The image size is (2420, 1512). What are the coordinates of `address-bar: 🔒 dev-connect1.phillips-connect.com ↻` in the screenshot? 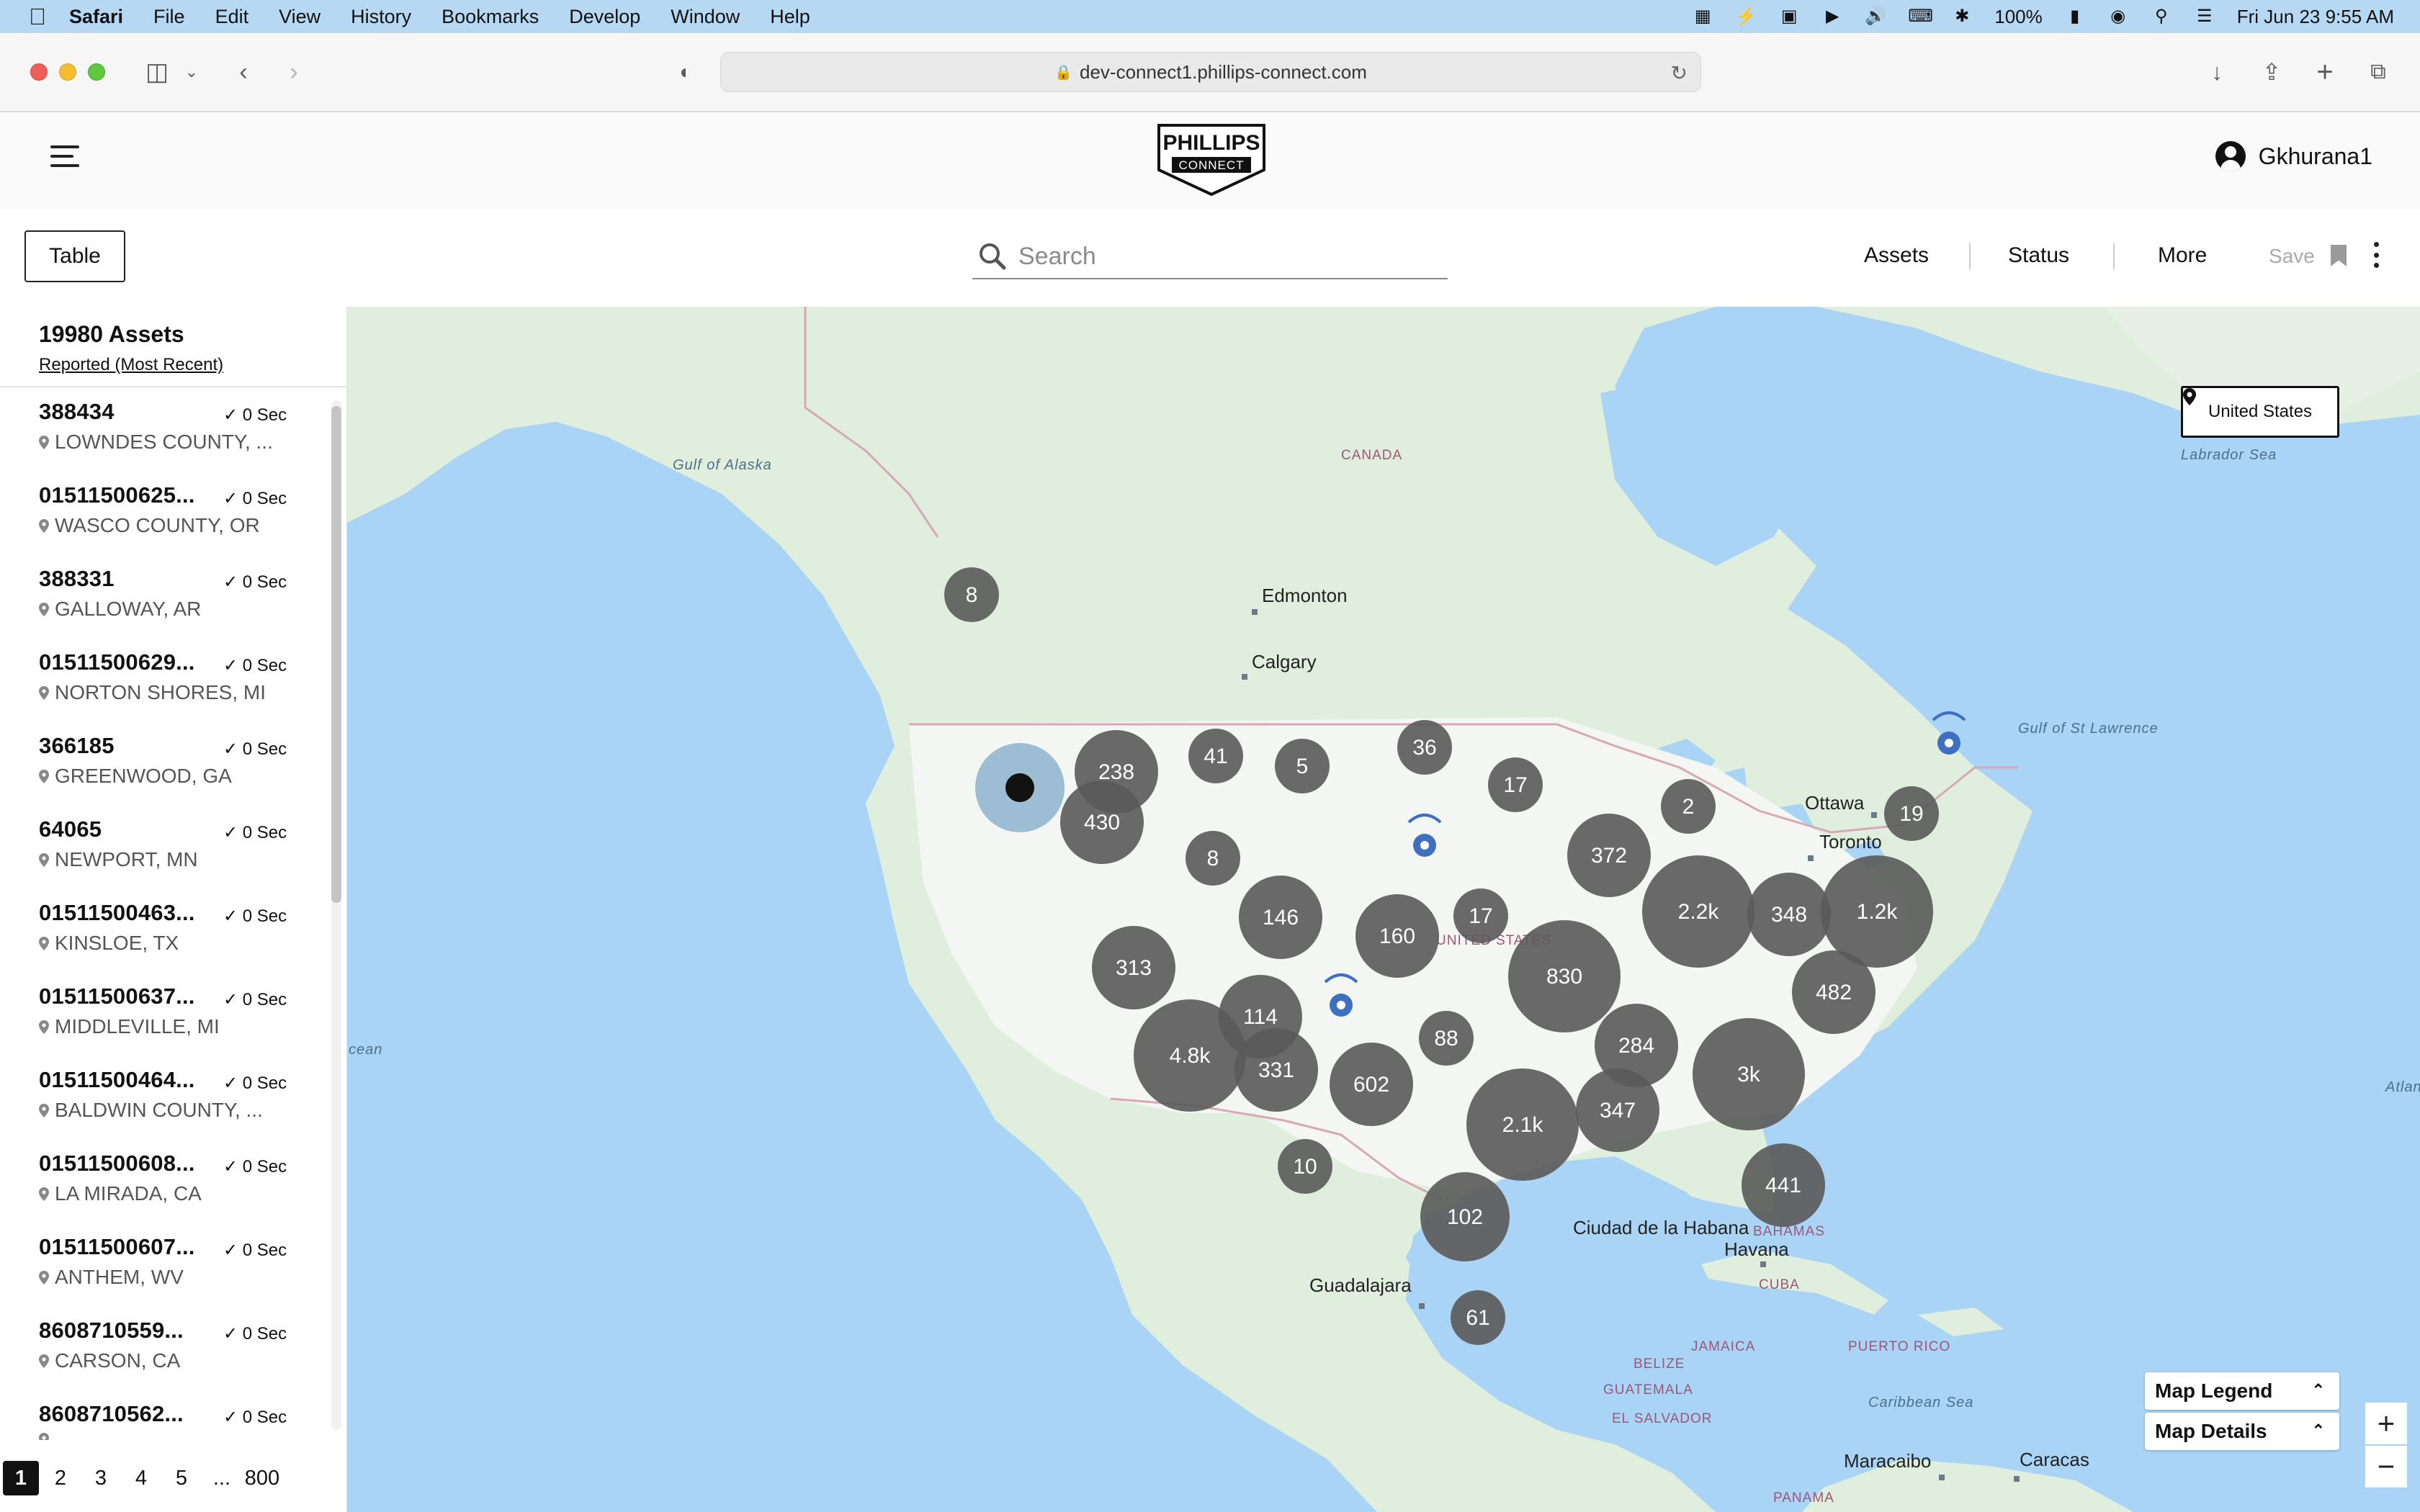 It's located at (1210, 72).